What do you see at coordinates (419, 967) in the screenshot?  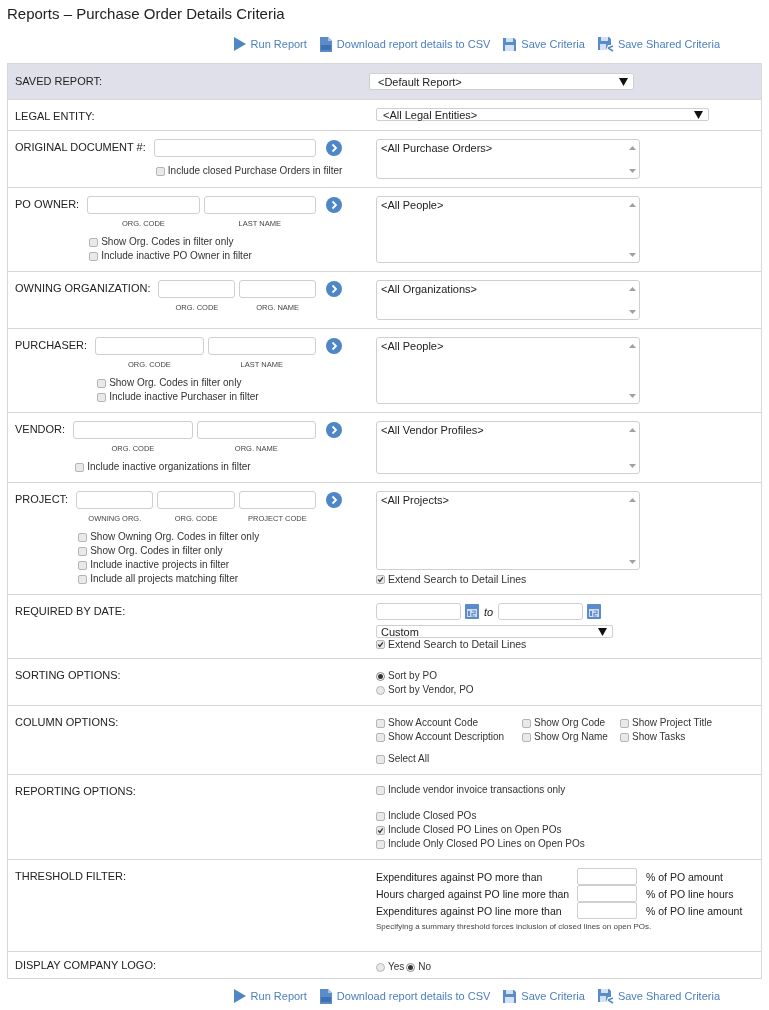 I see `radio-button: No` at bounding box center [419, 967].